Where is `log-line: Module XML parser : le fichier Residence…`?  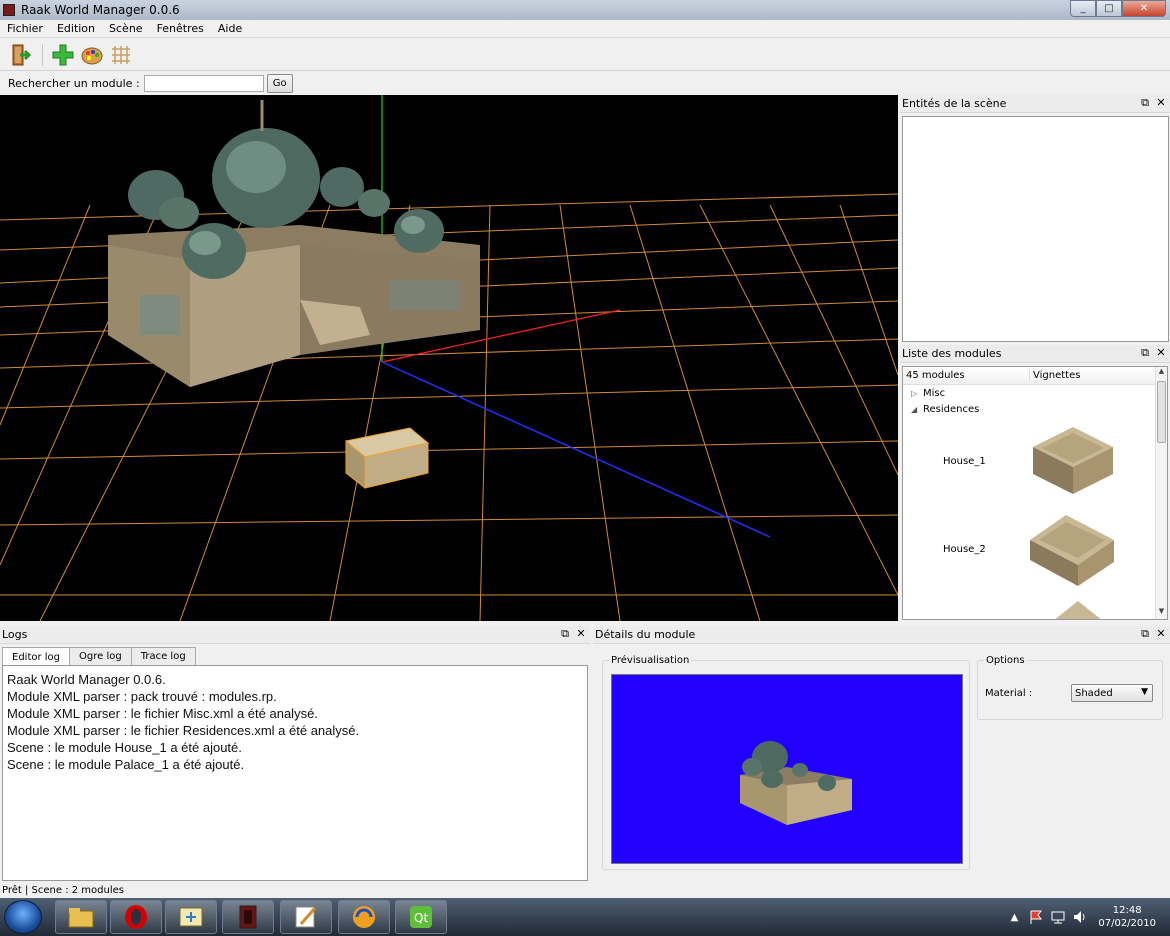 log-line: Module XML parser : le fichier Residence… is located at coordinates (183, 730).